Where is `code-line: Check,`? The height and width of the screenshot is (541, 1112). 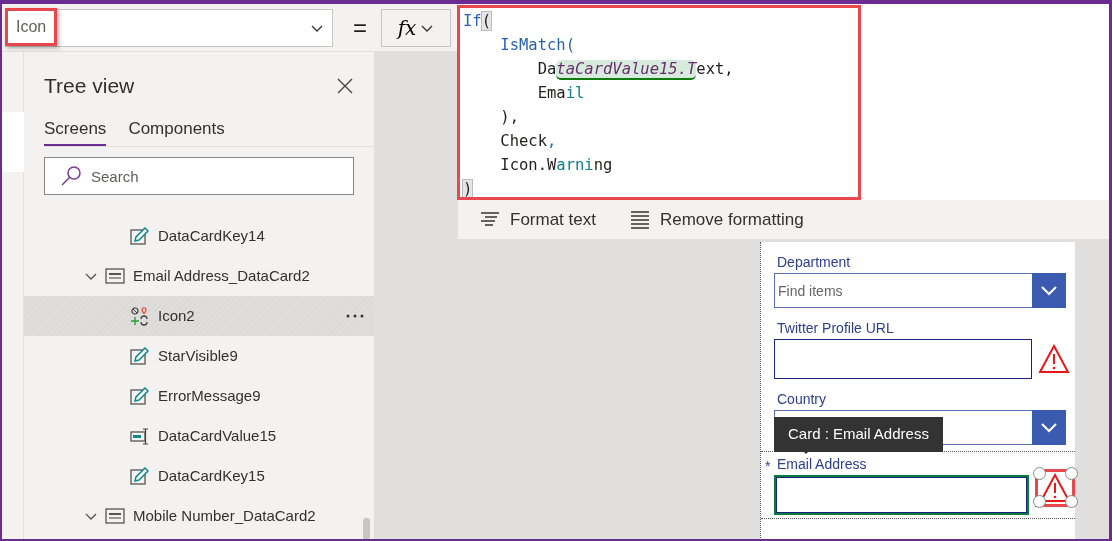 code-line: Check, is located at coordinates (528, 141).